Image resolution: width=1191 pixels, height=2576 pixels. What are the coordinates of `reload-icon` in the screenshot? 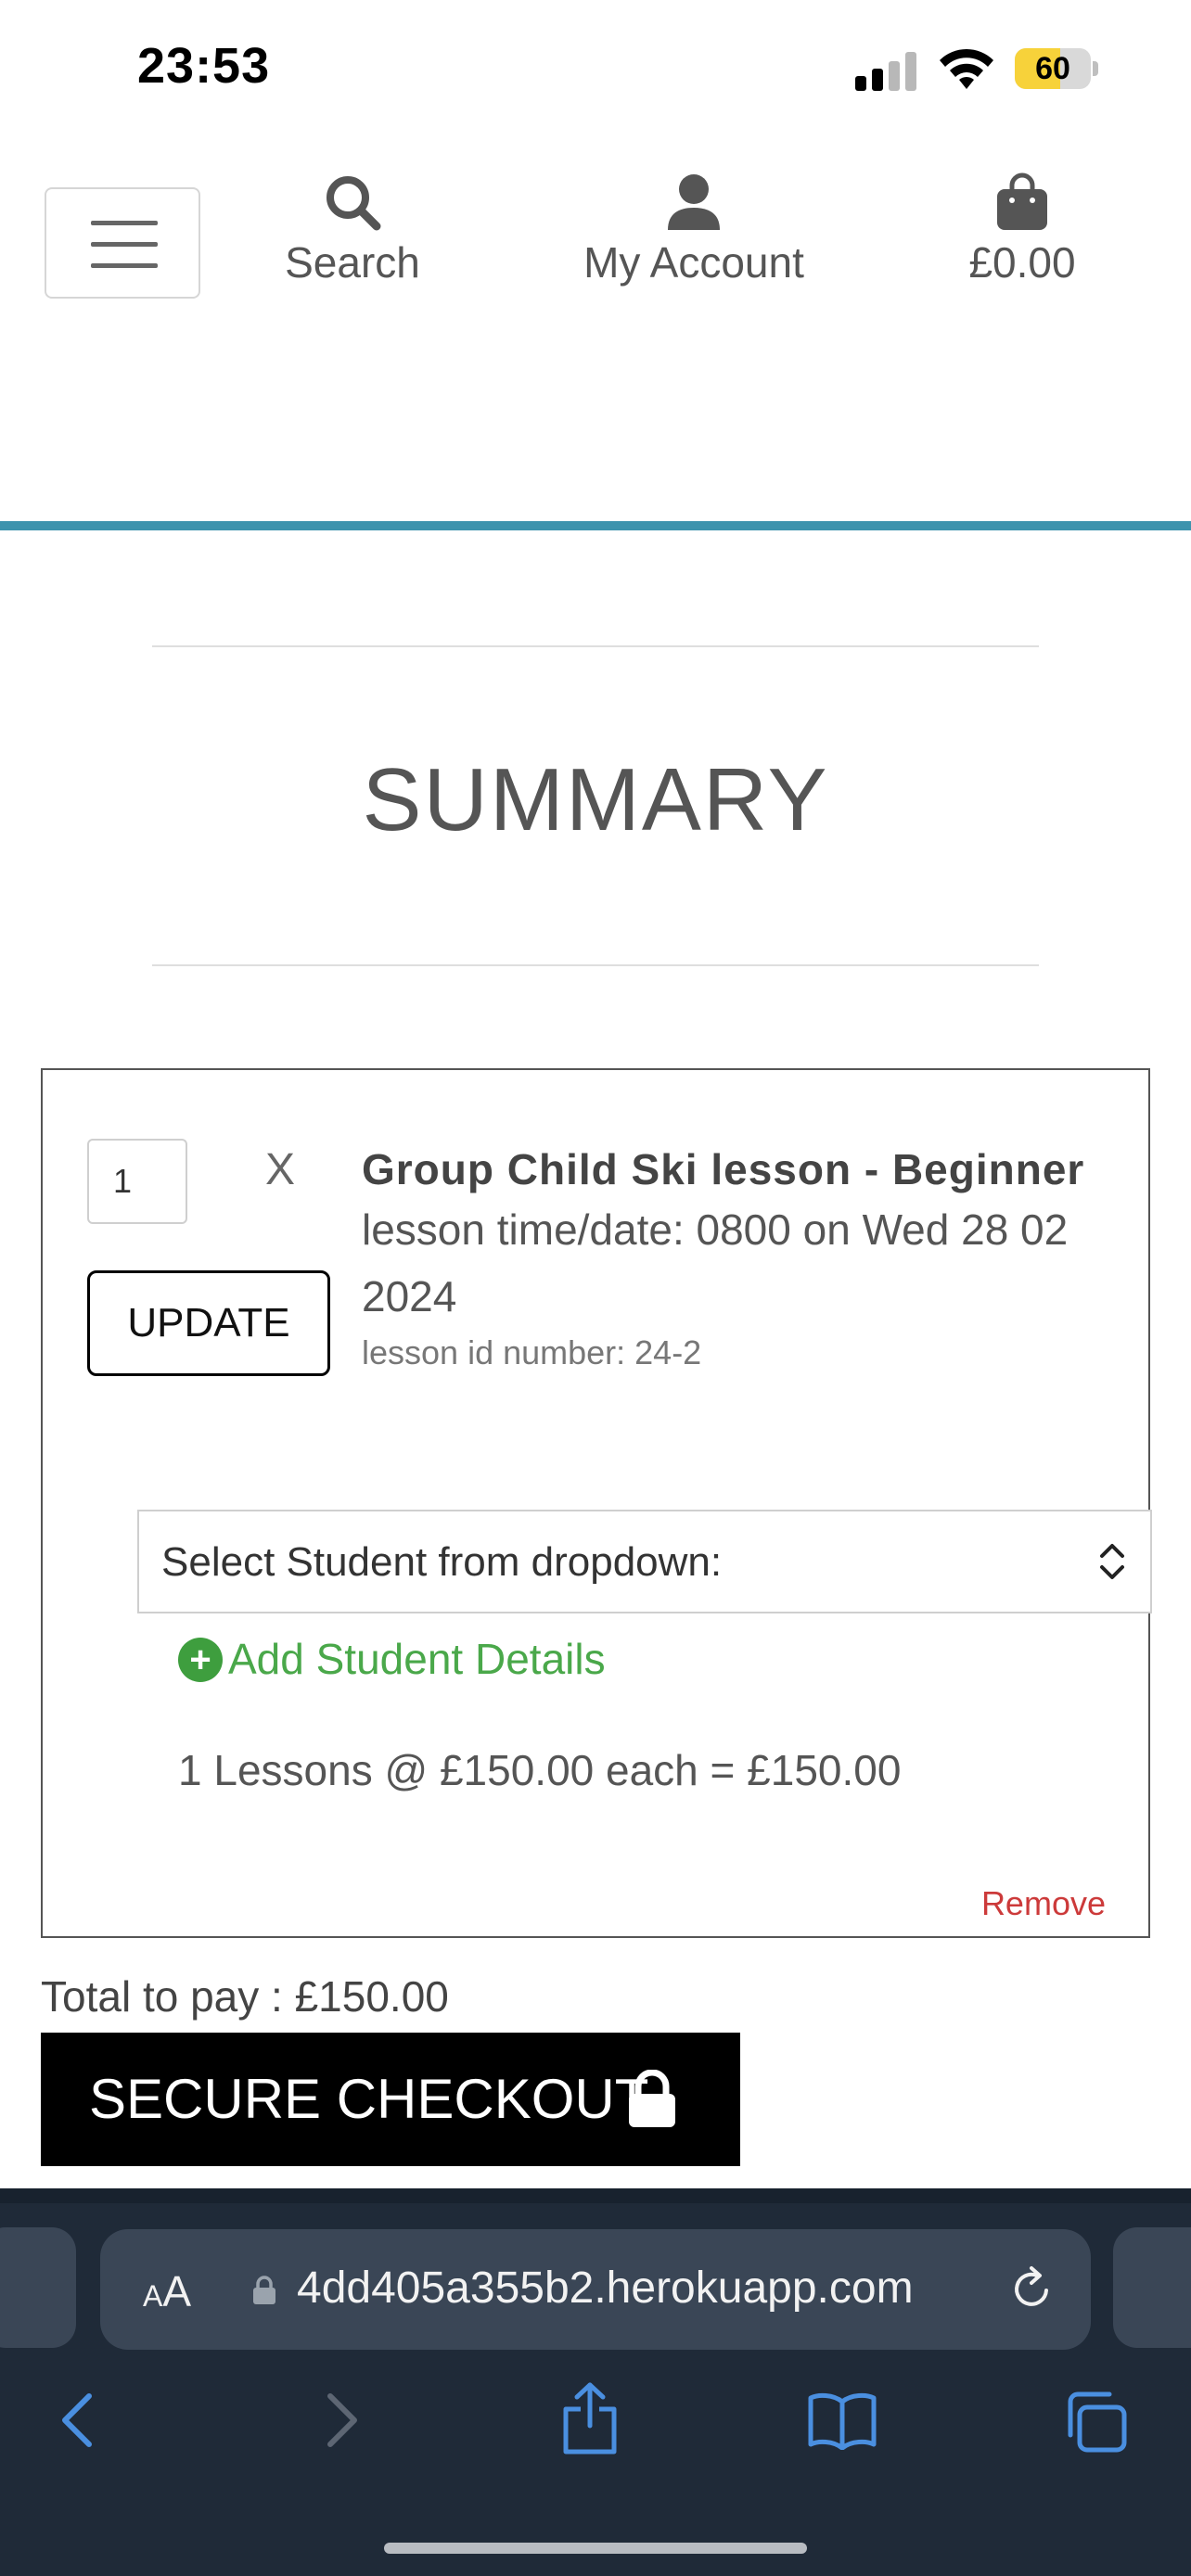 It's located at (1031, 2289).